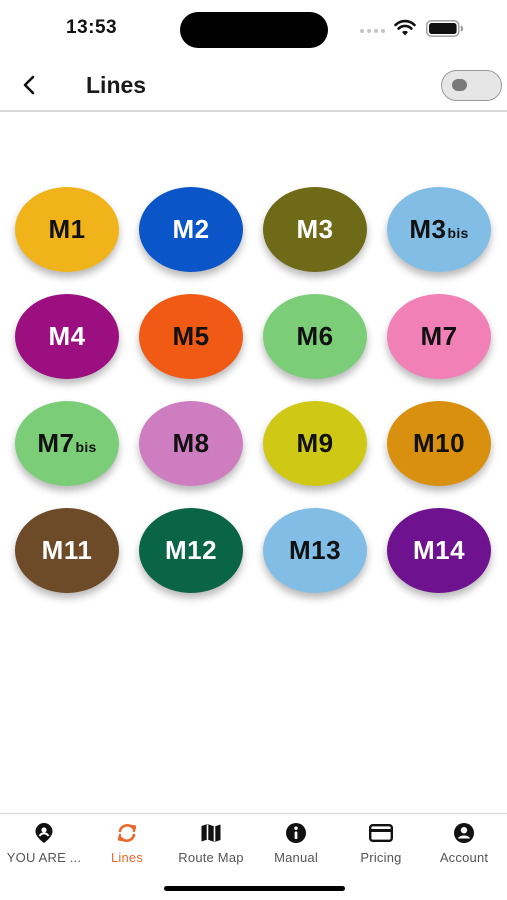  I want to click on tab-manual: Manual, so click(296, 845).